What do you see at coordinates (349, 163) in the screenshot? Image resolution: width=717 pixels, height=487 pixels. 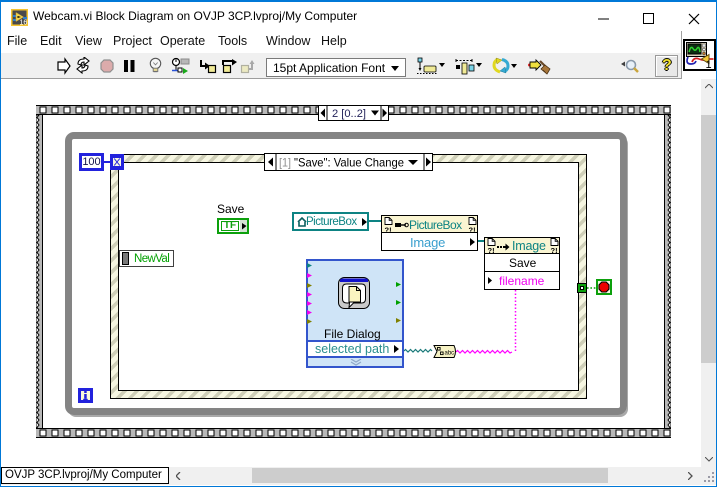 I see `svg-text: "Save": Value Change` at bounding box center [349, 163].